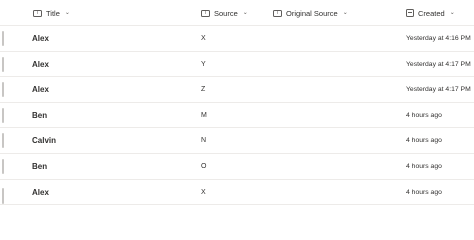 The image size is (474, 240). What do you see at coordinates (438, 38) in the screenshot?
I see `row-created: Yesterday at 4:16 PM` at bounding box center [438, 38].